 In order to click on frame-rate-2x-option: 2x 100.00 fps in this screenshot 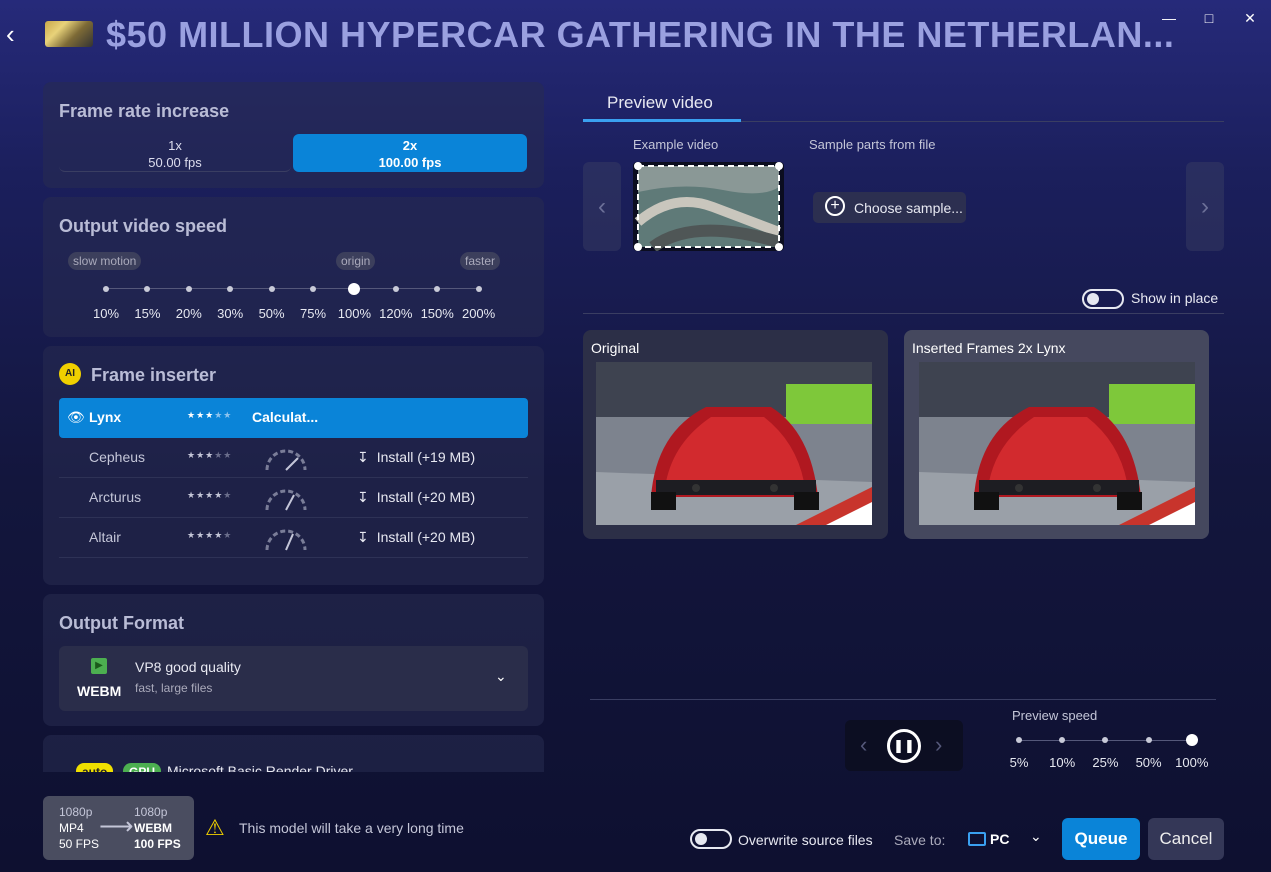, I will do `click(410, 153)`.